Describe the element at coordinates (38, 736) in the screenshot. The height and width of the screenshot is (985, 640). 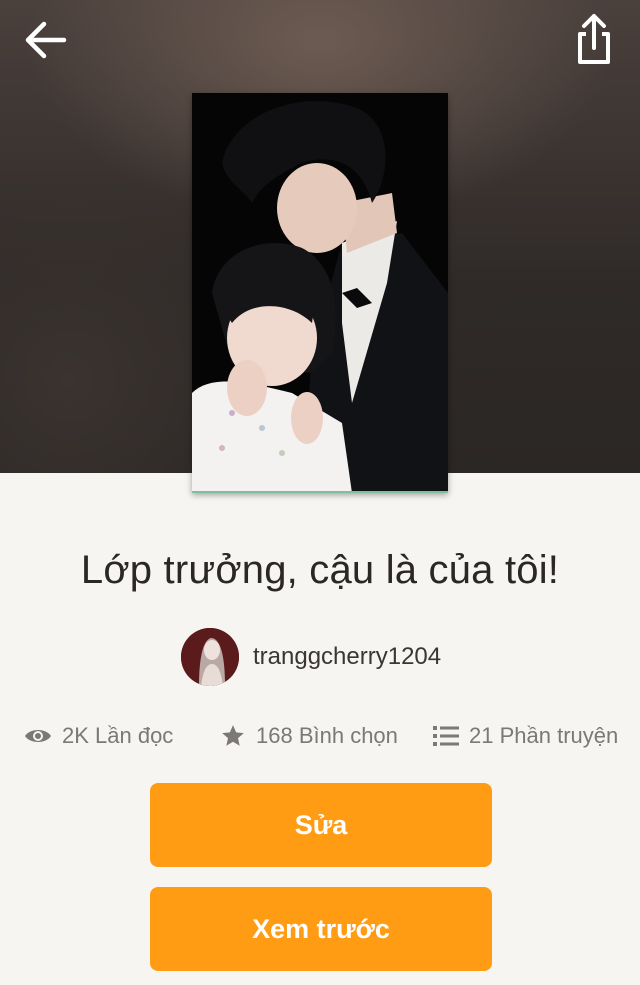
I see `eye-icon` at that location.